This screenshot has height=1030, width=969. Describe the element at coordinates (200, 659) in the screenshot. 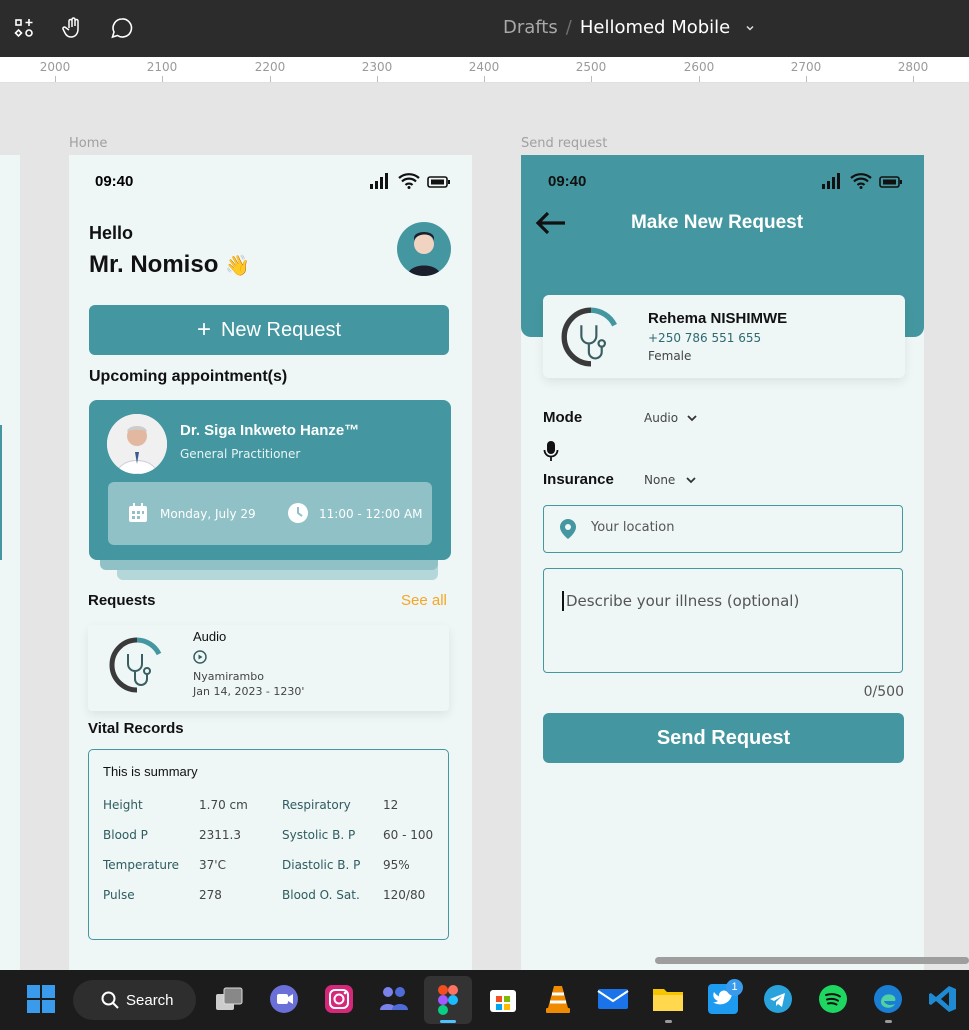

I see `play-icon` at that location.